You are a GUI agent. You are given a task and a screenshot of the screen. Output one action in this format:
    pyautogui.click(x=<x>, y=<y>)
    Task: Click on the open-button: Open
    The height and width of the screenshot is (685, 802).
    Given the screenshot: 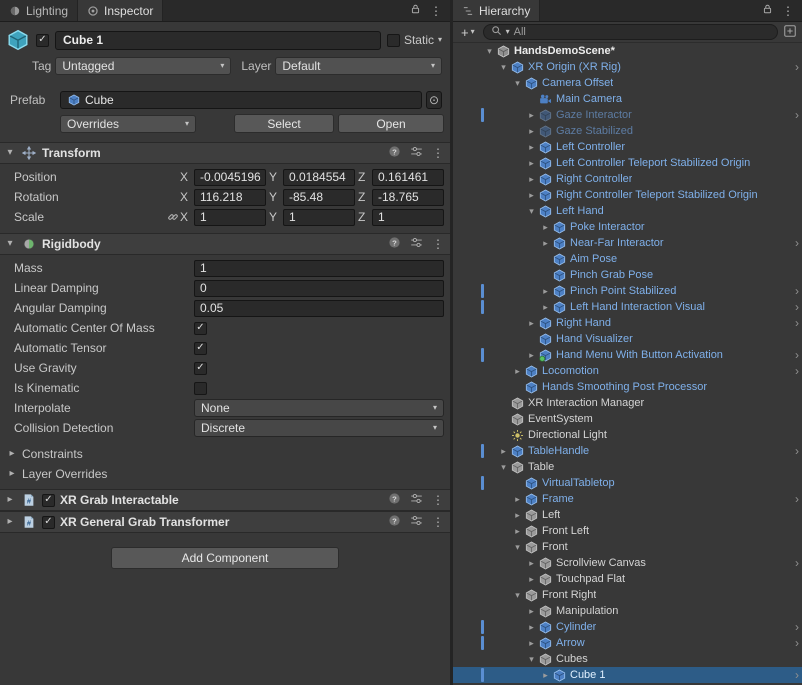 What is the action you would take?
    pyautogui.click(x=391, y=123)
    